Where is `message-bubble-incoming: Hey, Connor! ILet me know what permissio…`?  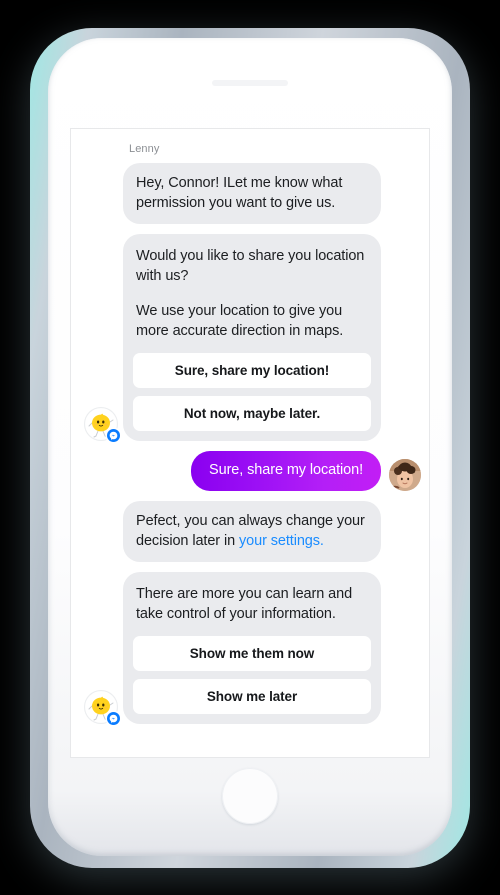
message-bubble-incoming: Hey, Connor! ILet me know what permissio… is located at coordinates (252, 193).